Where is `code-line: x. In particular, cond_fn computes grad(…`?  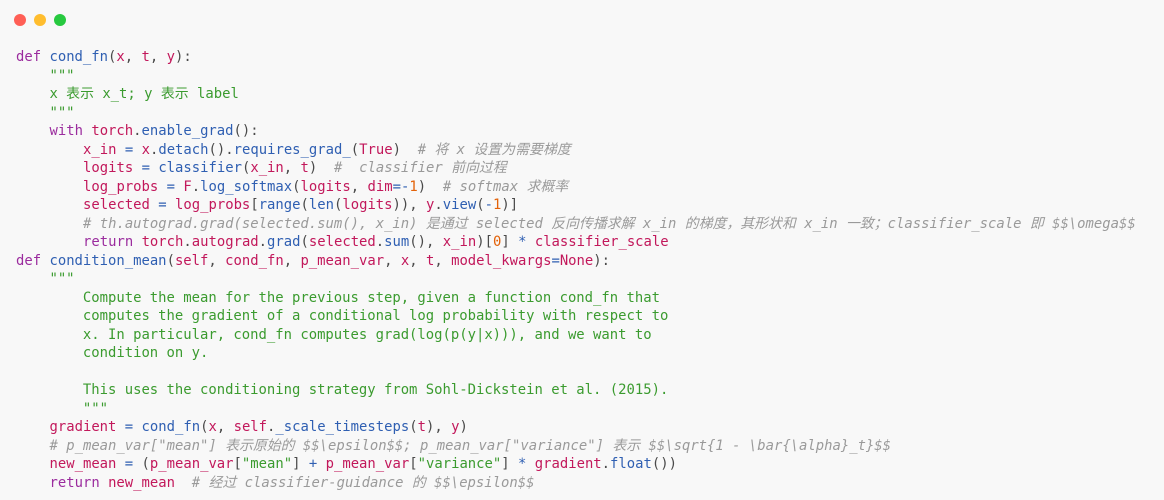
code-line: x. In particular, cond_fn computes grad(… is located at coordinates (334, 334).